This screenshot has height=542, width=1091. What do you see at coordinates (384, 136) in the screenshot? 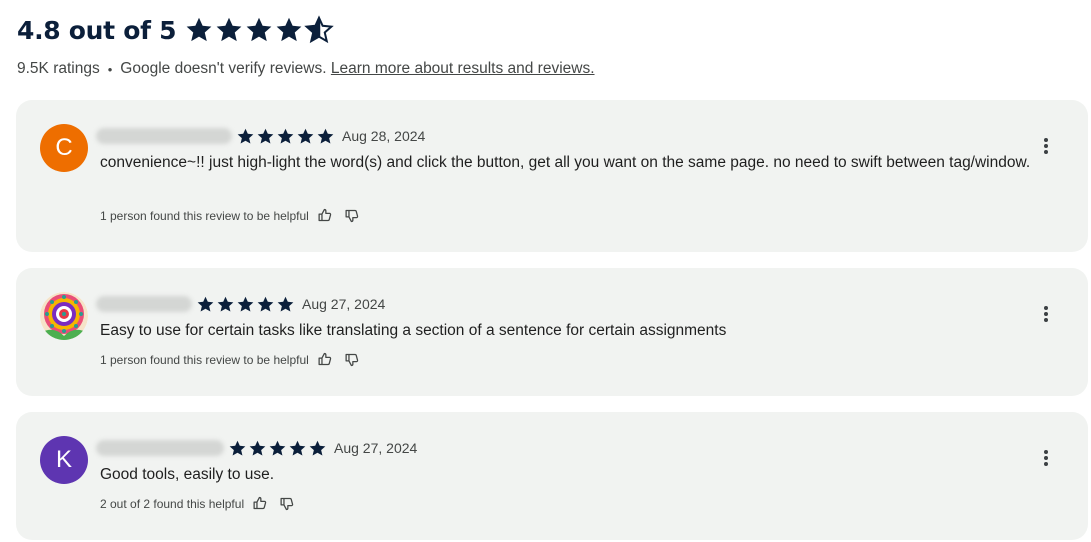
I see `review-date: Aug 28, 2024` at bounding box center [384, 136].